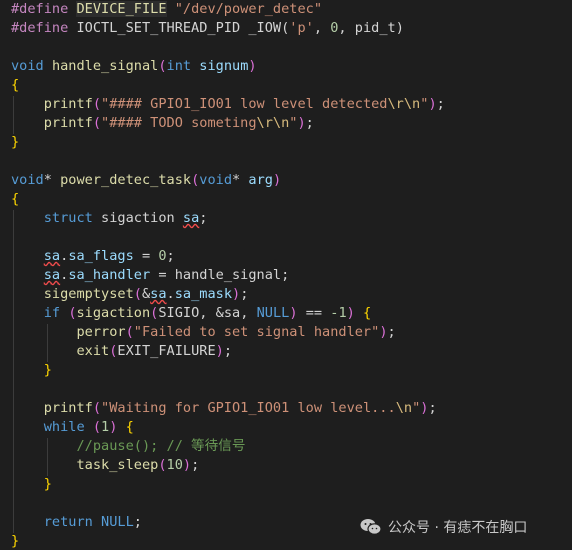  Describe the element at coordinates (338, 313) in the screenshot. I see `code-token: -1` at that location.